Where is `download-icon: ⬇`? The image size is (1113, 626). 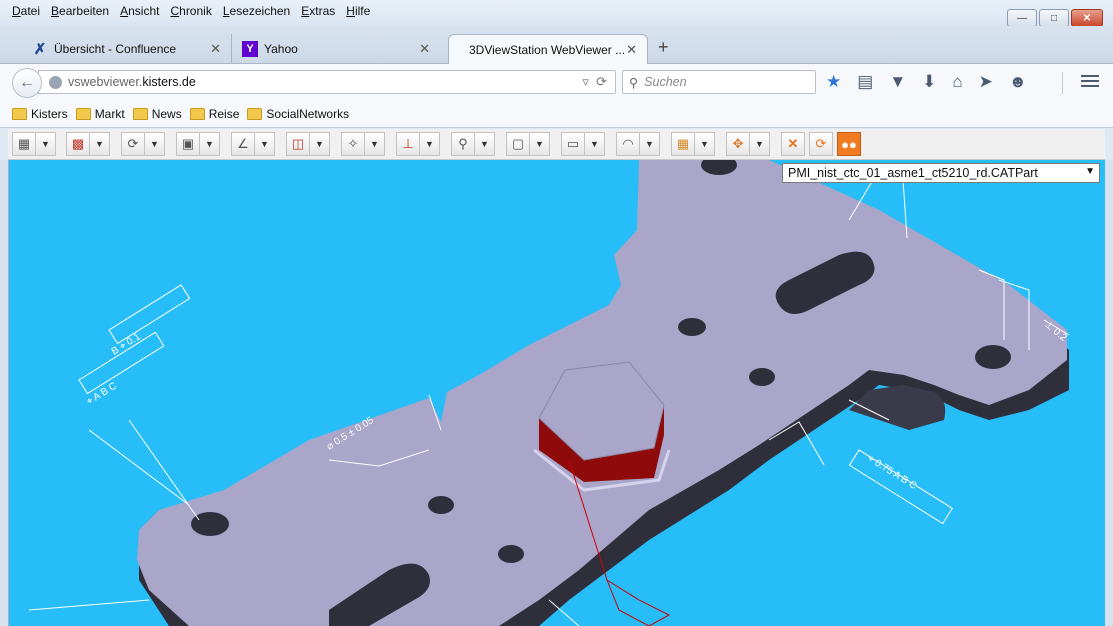
download-icon: ⬇ is located at coordinates (929, 82).